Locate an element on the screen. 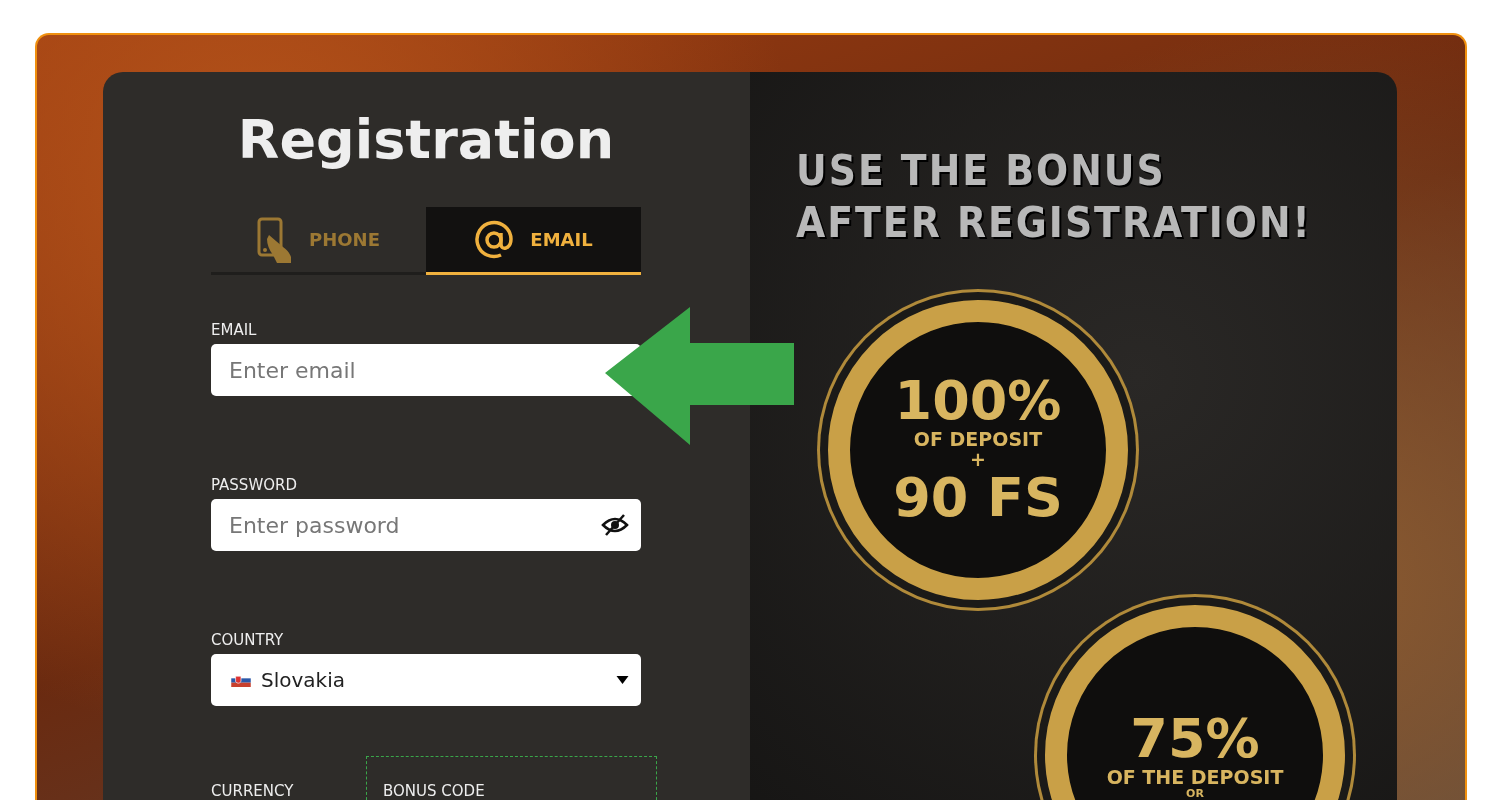 This screenshot has height=800, width=1500. field-label: BONUS CODE is located at coordinates (434, 791).